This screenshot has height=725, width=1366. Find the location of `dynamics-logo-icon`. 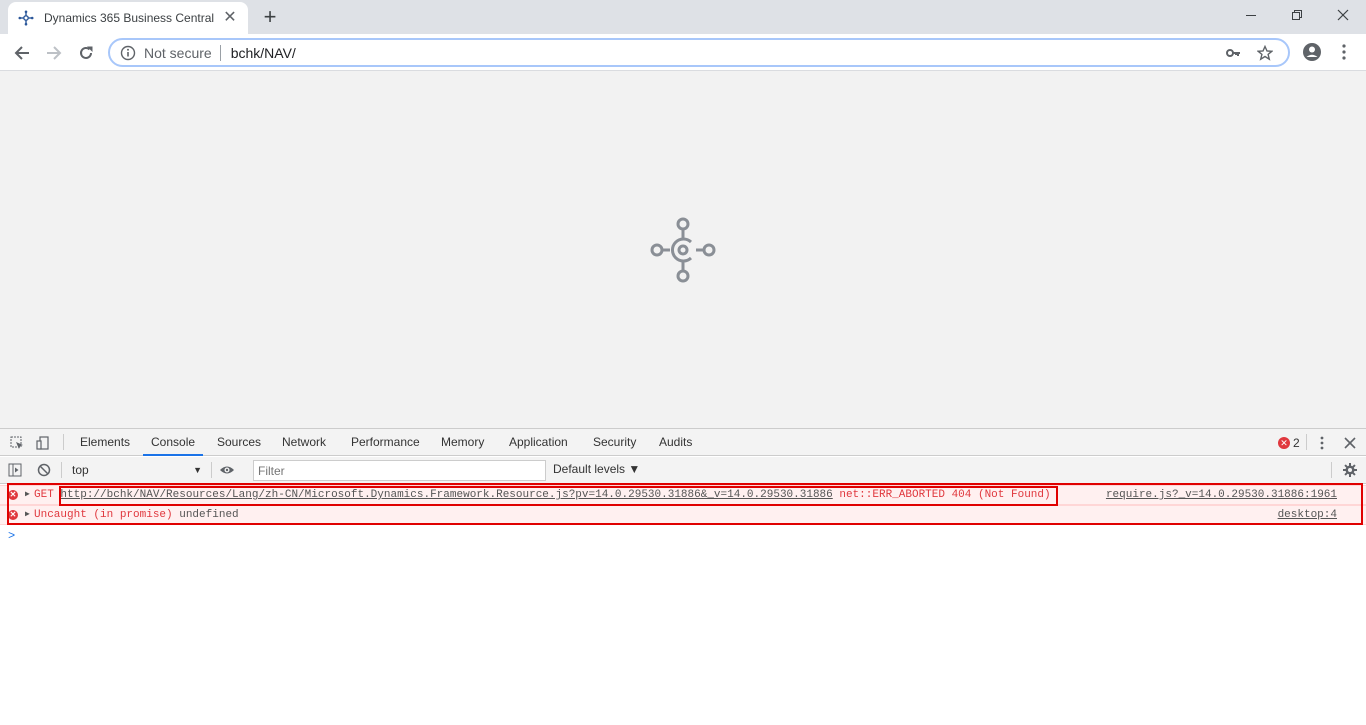

dynamics-logo-icon is located at coordinates (26, 18).